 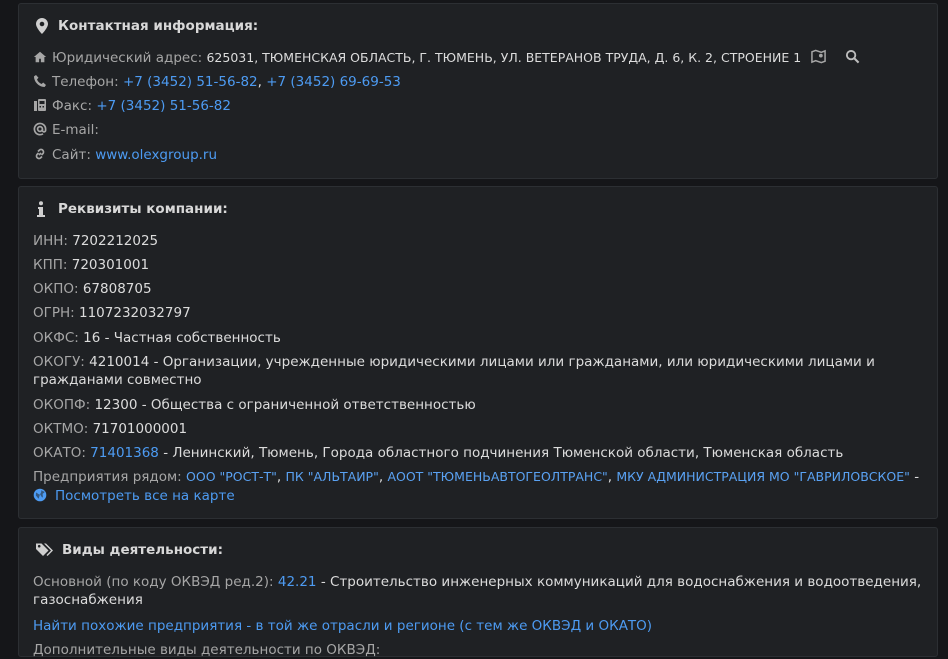 What do you see at coordinates (478, 289) in the screenshot?
I see `okpo-row: ОКПО: 67808705` at bounding box center [478, 289].